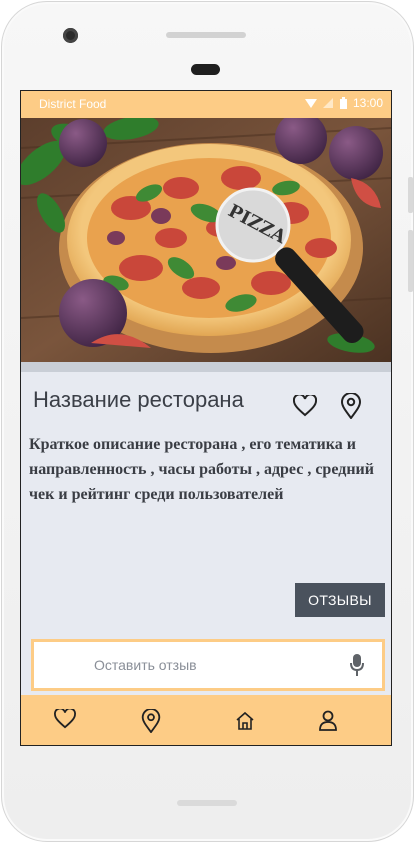 This screenshot has height=843, width=415. I want to click on battery-icon, so click(343, 103).